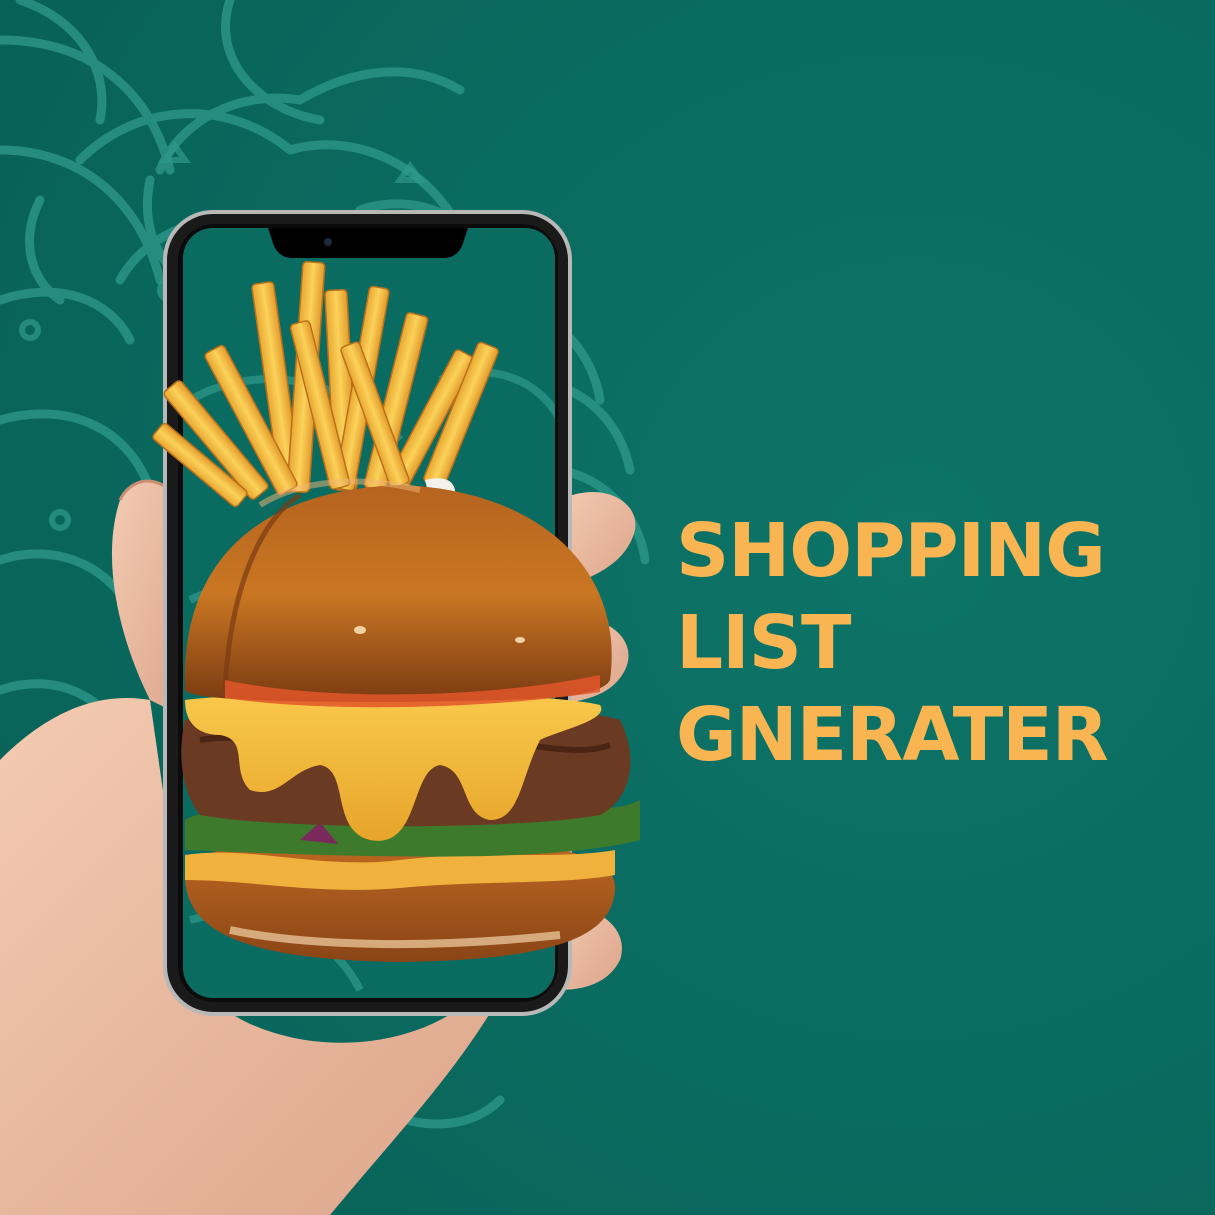  What do you see at coordinates (763, 643) in the screenshot?
I see `headline-line-2: LIST` at bounding box center [763, 643].